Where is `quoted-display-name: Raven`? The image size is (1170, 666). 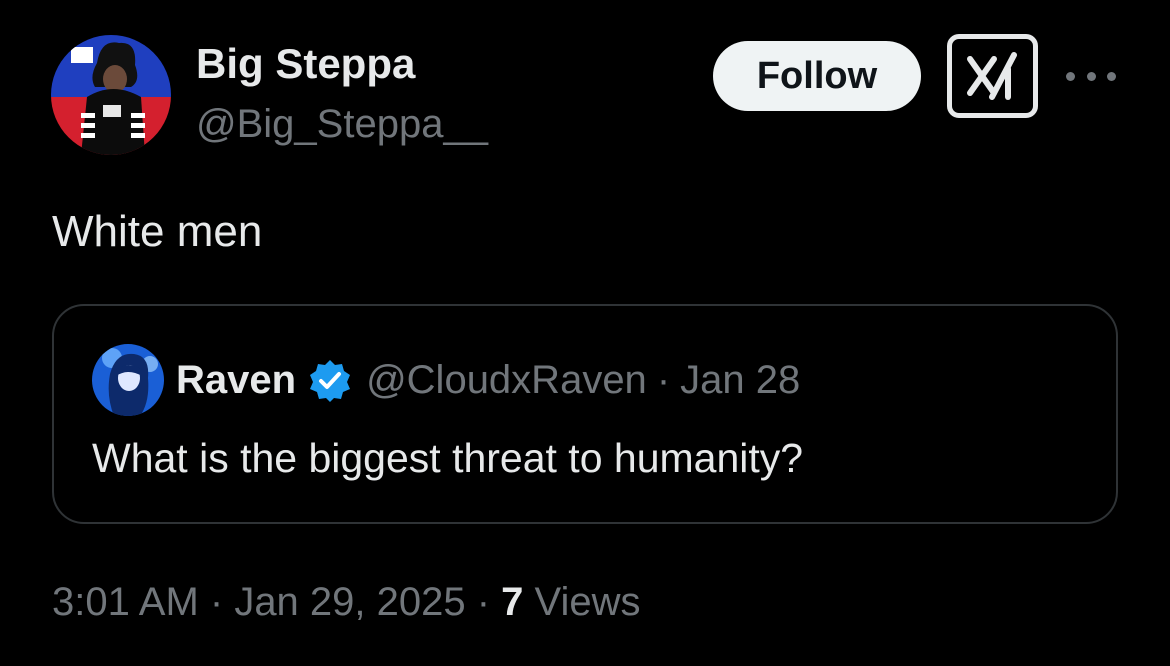 quoted-display-name: Raven is located at coordinates (236, 380).